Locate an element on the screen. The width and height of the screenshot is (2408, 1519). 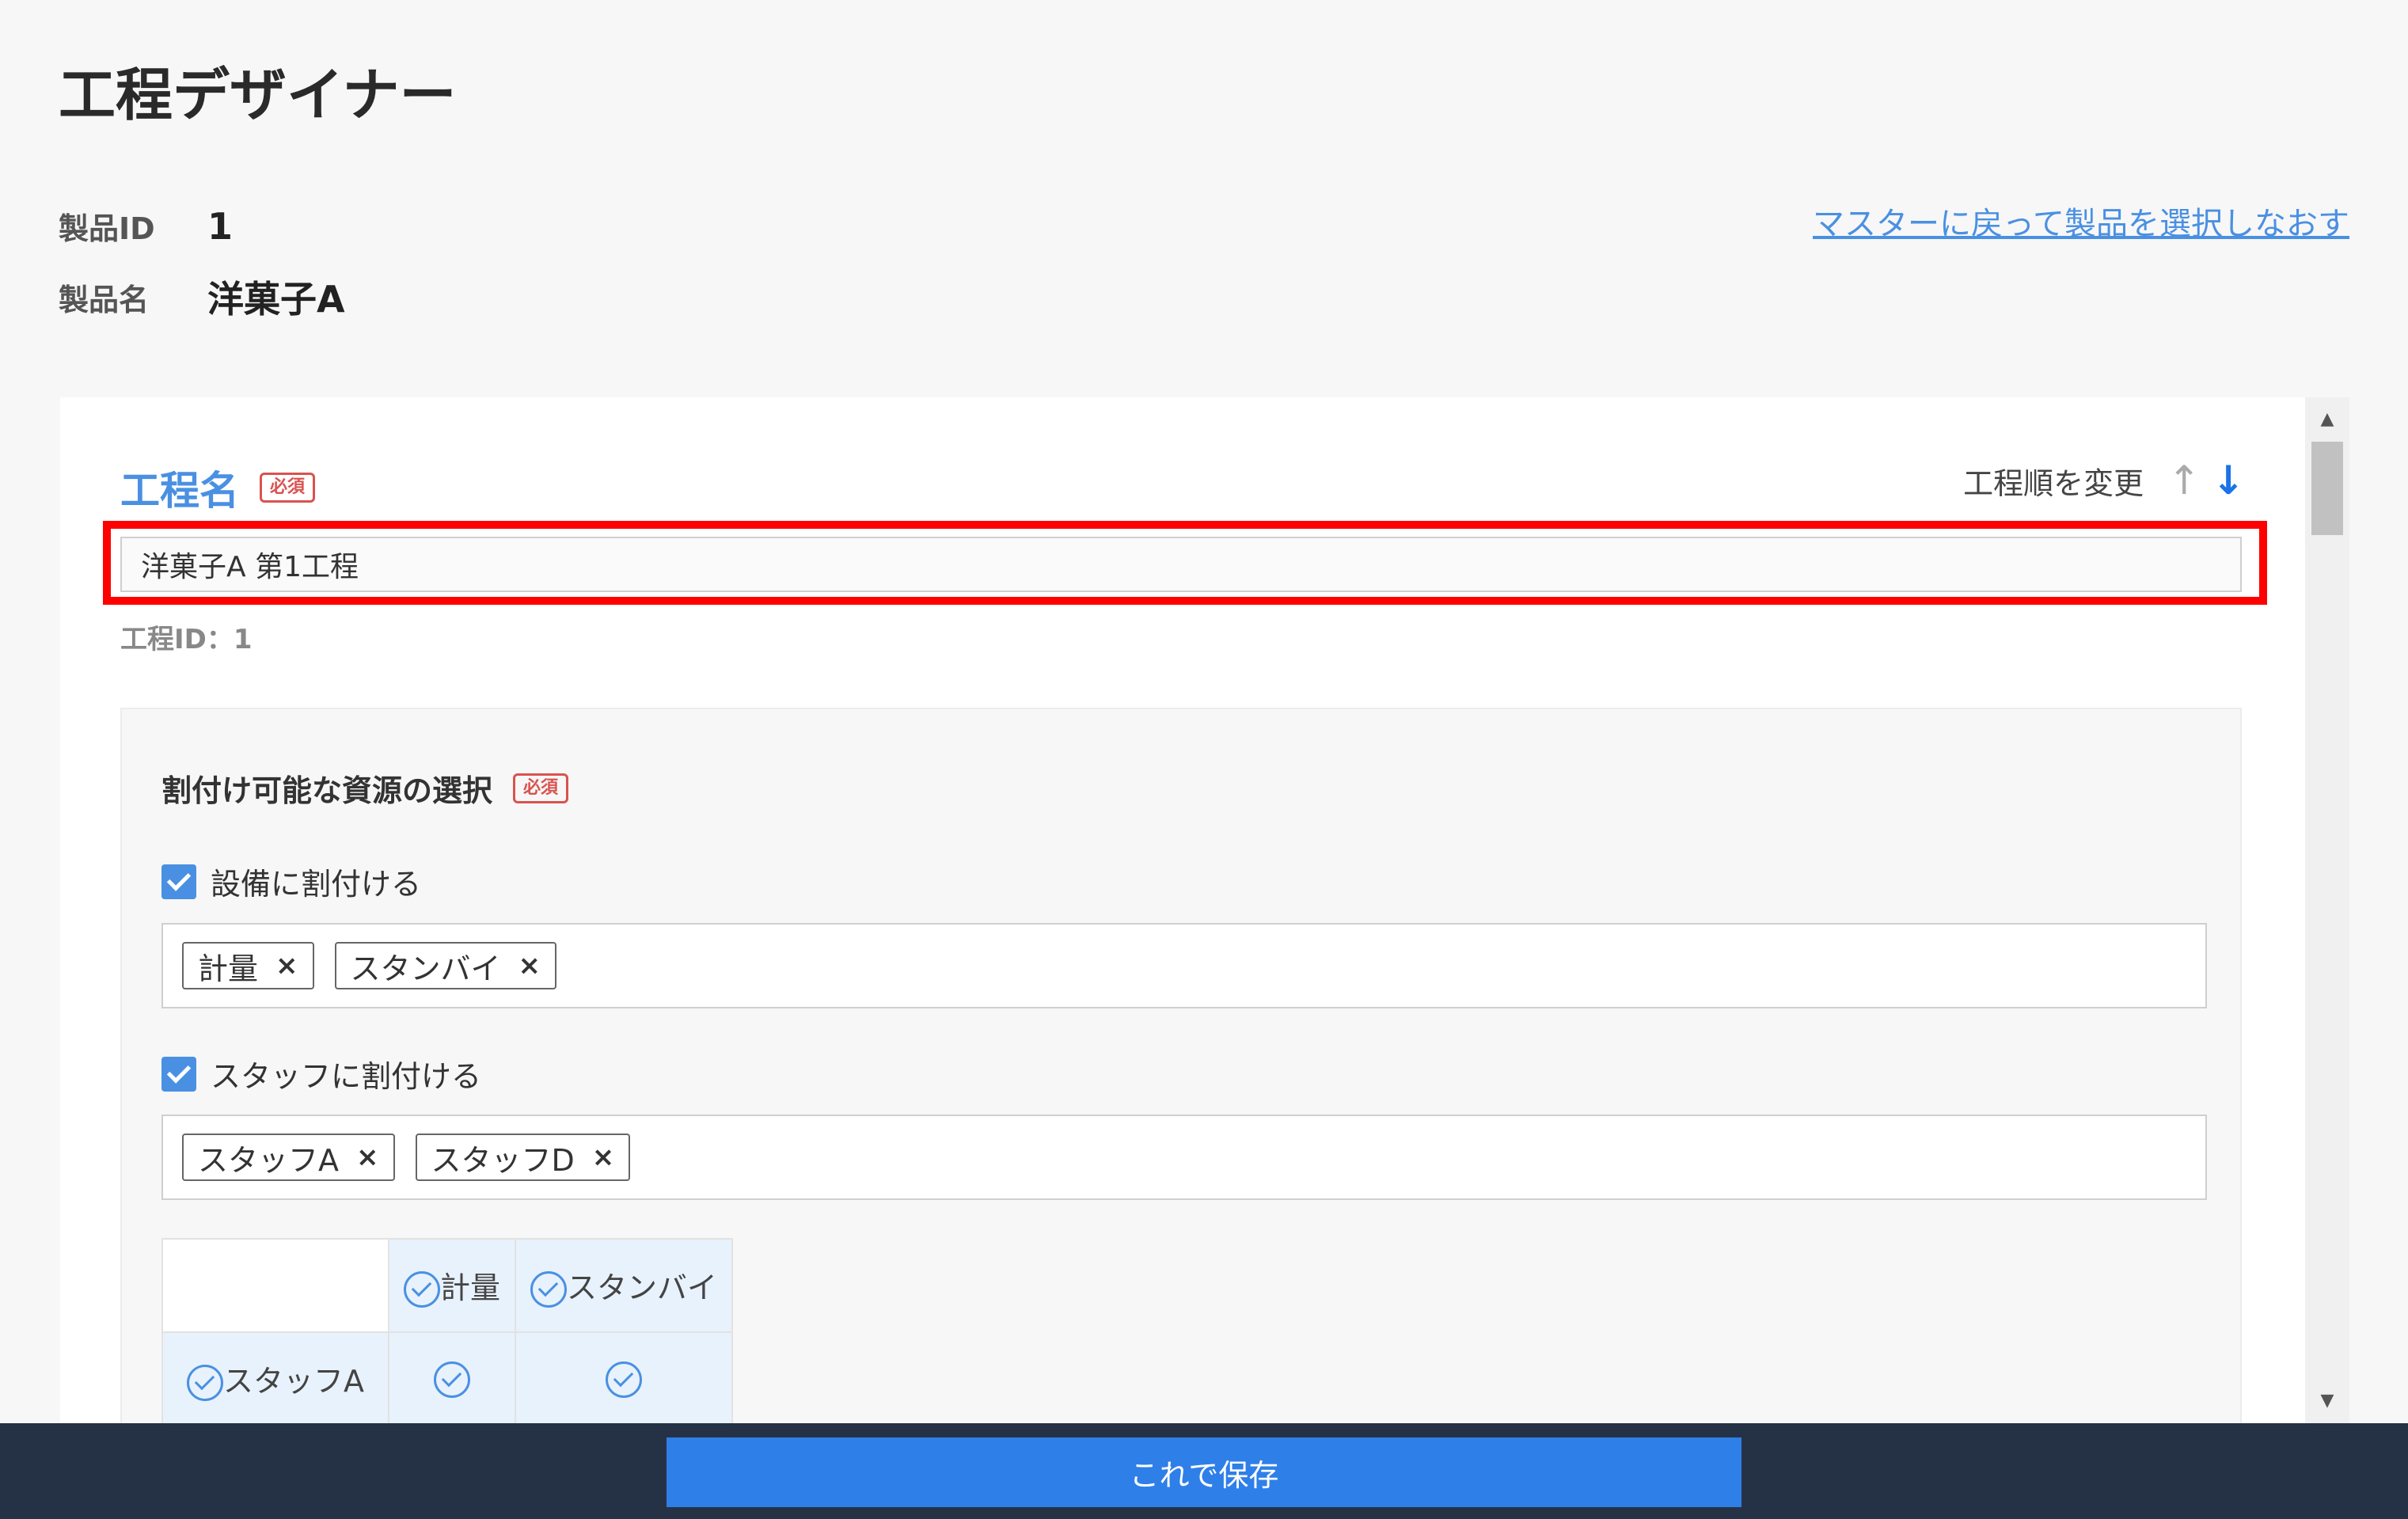
save-button: これで保存 is located at coordinates (1204, 1472).